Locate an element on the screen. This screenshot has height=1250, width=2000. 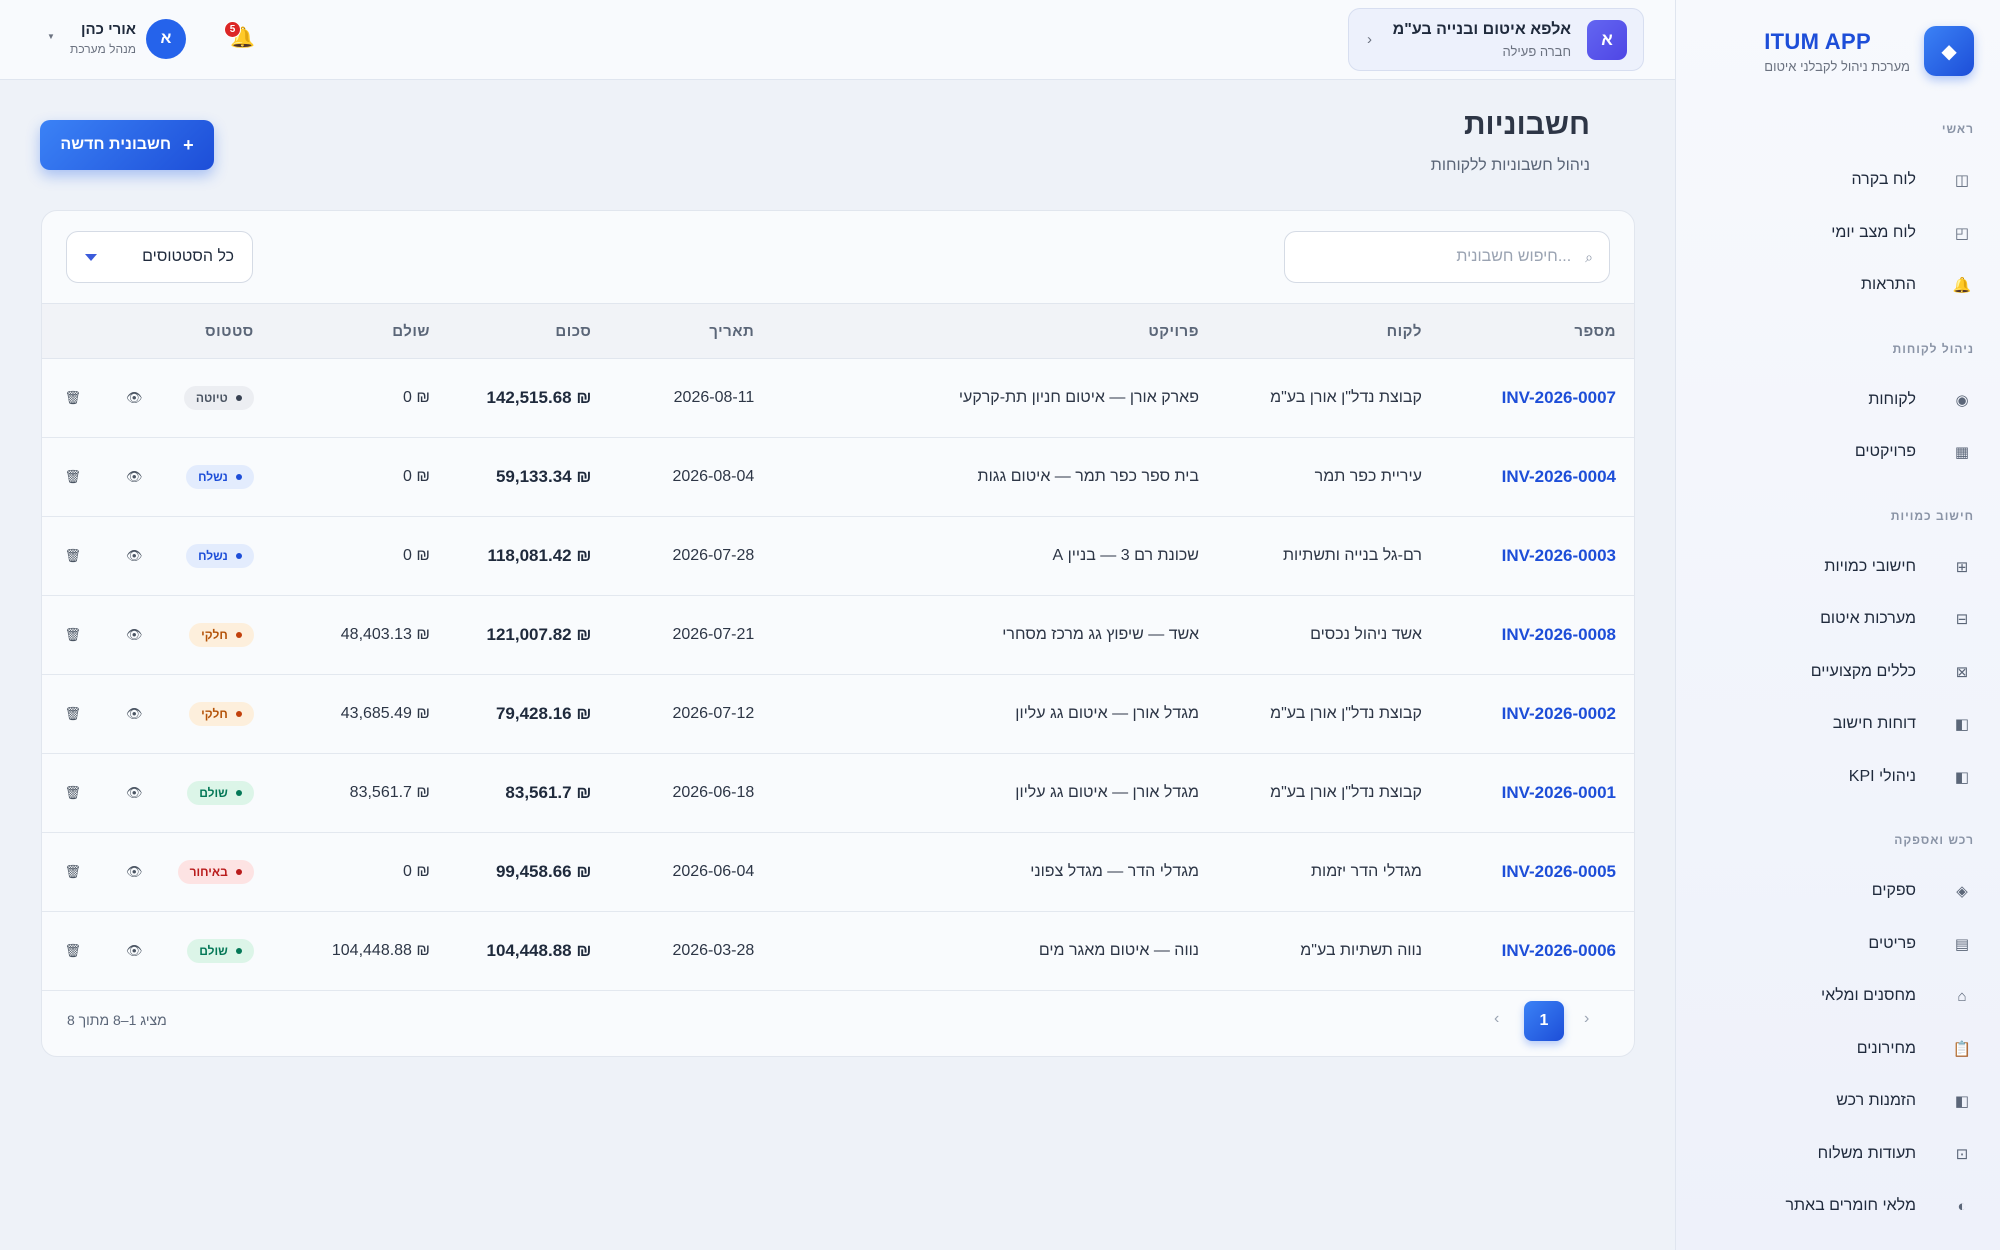
header-project: פרויקט is located at coordinates (976, 331).